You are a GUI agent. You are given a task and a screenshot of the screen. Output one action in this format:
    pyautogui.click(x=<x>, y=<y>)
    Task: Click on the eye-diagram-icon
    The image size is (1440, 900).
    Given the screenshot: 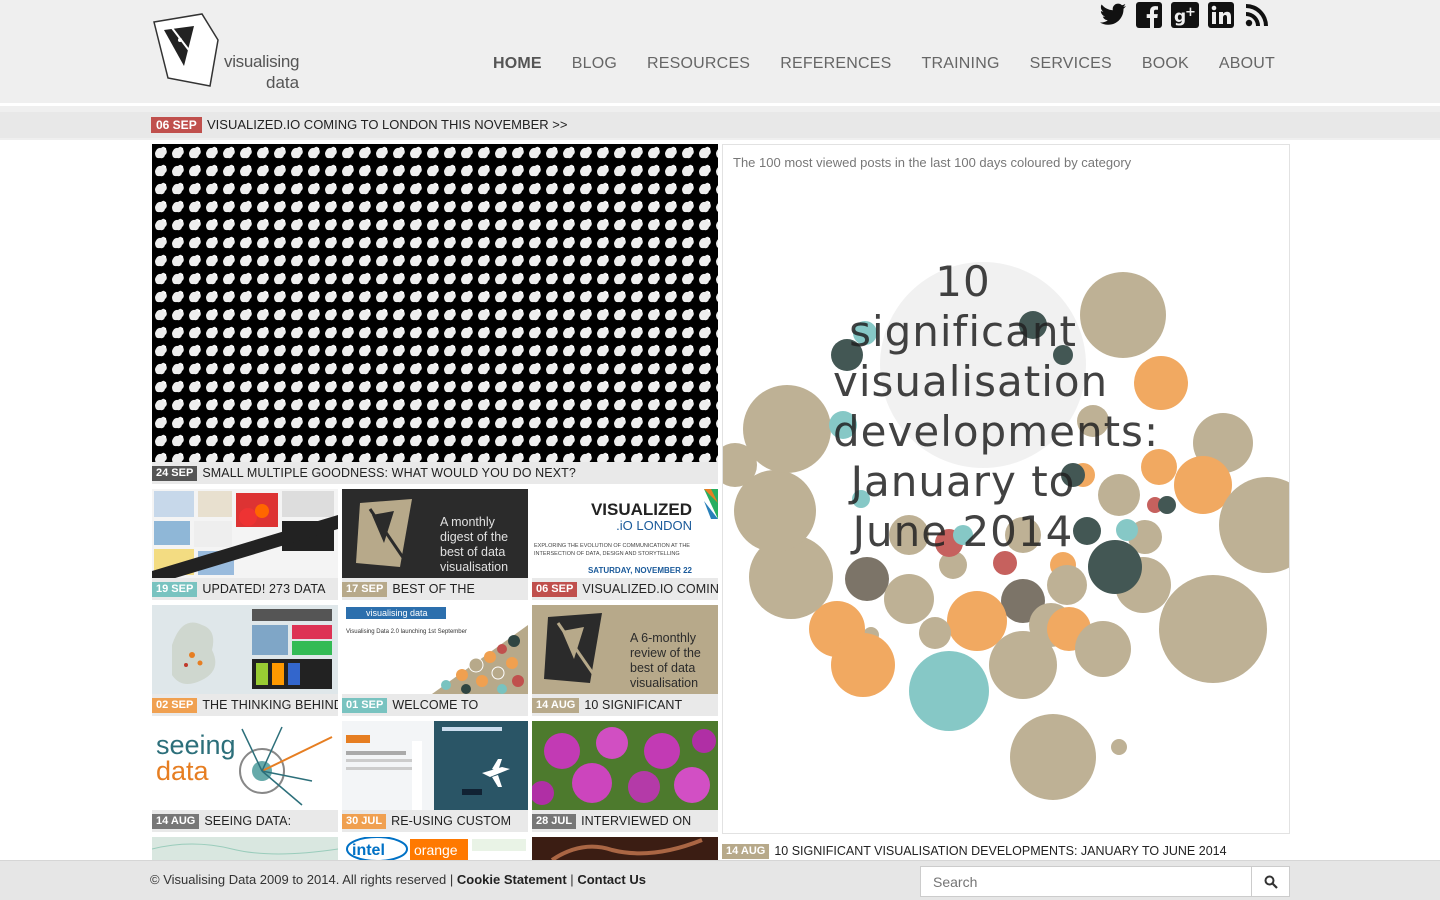 What is the action you would take?
    pyautogui.click(x=286, y=766)
    